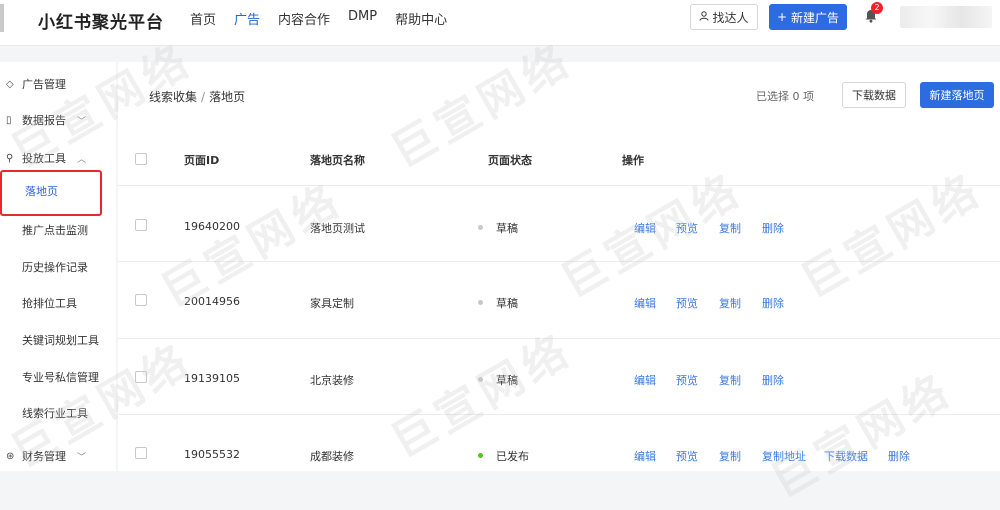  What do you see at coordinates (10, 158) in the screenshot?
I see `tool-icon: ⚲` at bounding box center [10, 158].